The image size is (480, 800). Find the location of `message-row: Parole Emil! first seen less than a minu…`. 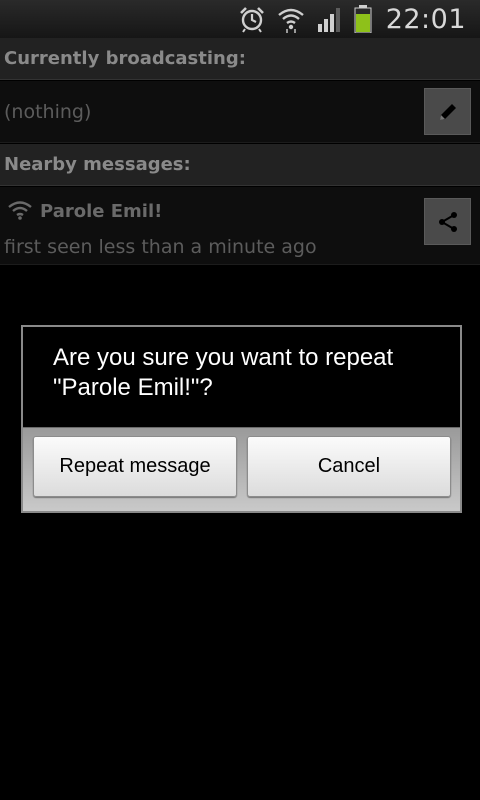

message-row: Parole Emil! first seen less than a minu… is located at coordinates (240, 226).